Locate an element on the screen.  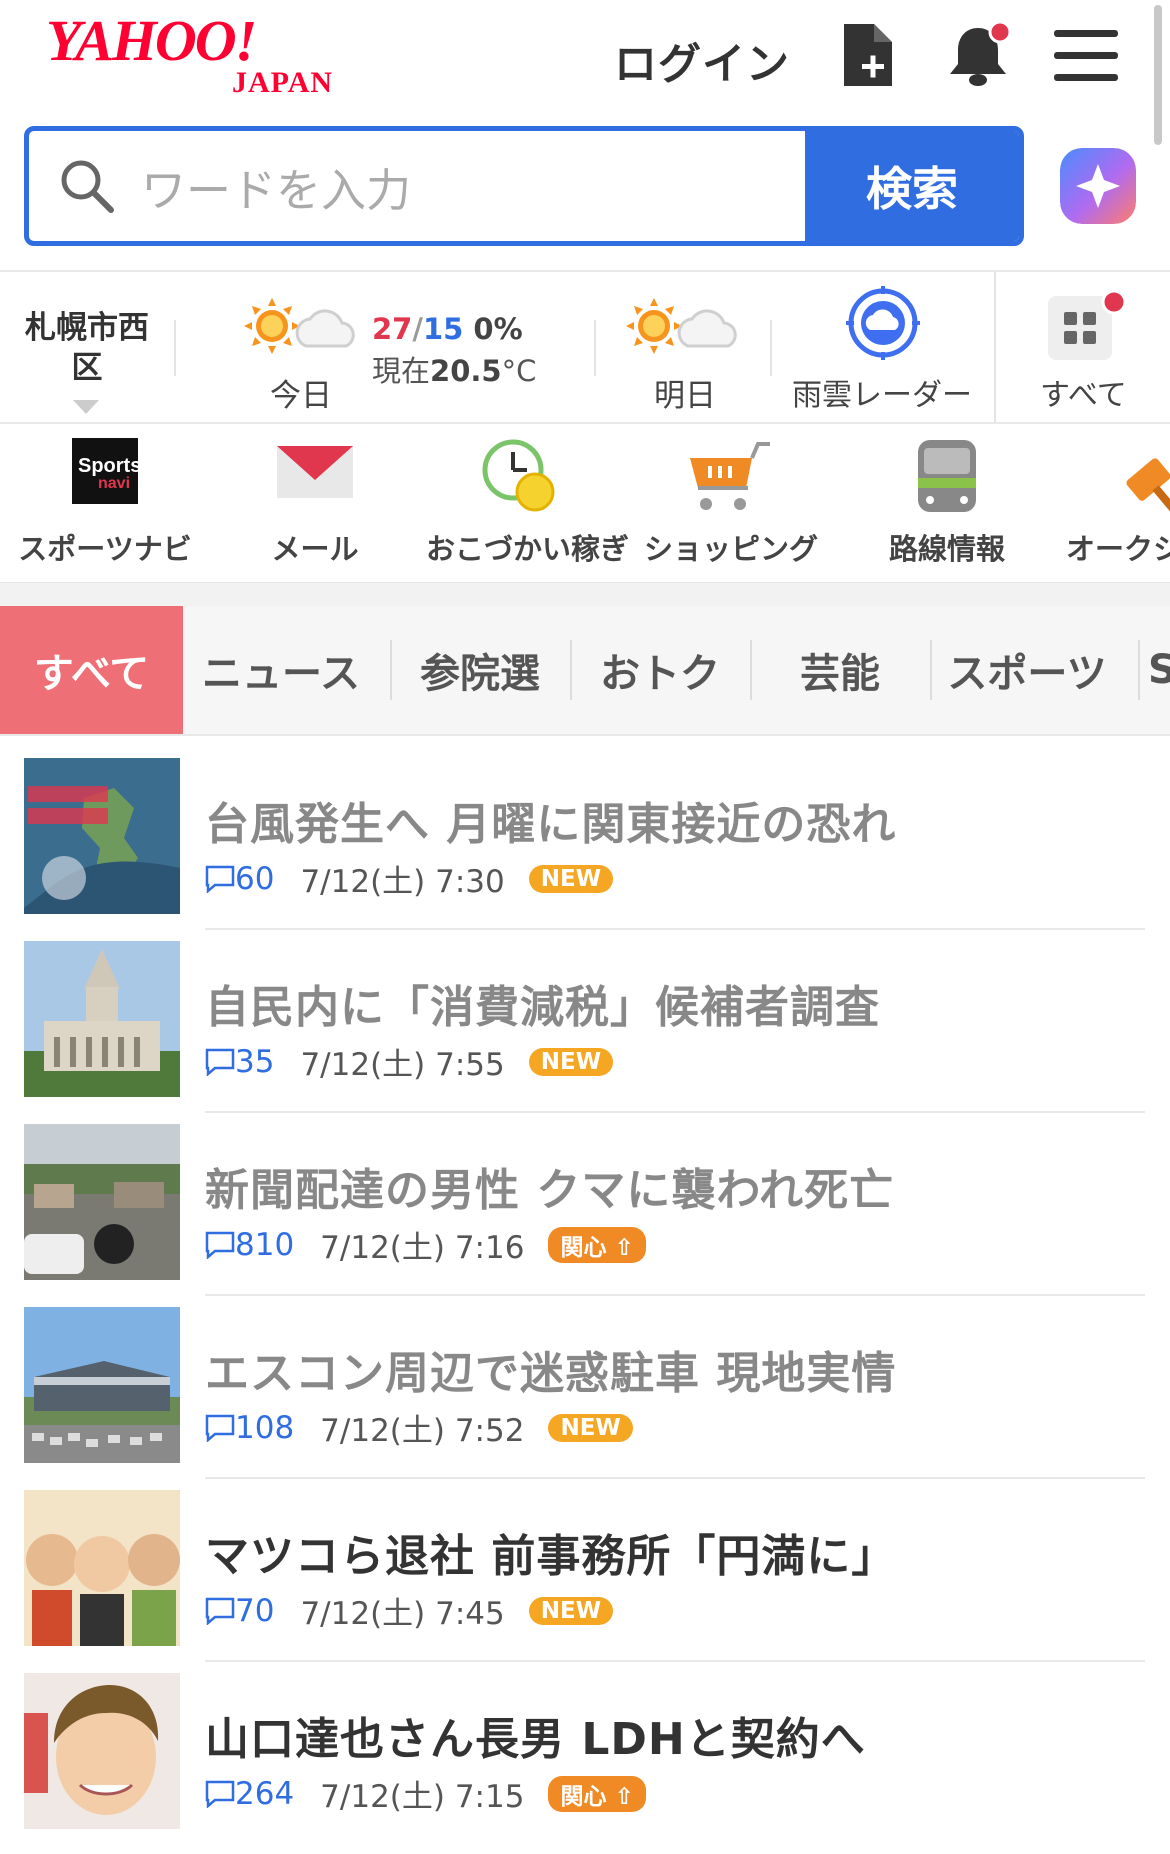
news-item: マツコら退社 前事務所「円満に」 70 7/12(土) 7:45 NEW is located at coordinates (585, 1579).